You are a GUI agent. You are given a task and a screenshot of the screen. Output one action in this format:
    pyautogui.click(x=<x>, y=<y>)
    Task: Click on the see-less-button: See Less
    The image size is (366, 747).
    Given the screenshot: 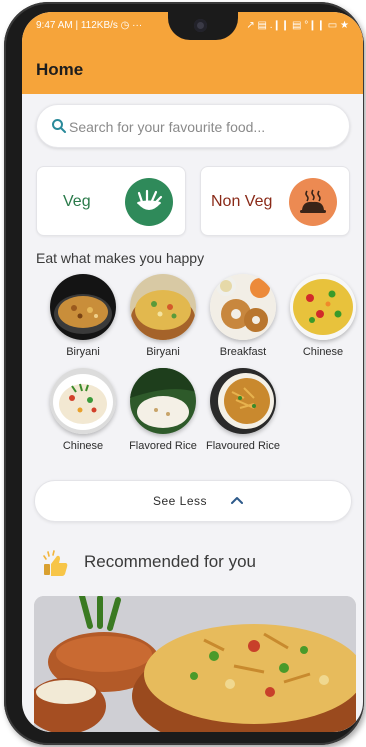 What is the action you would take?
    pyautogui.click(x=193, y=501)
    